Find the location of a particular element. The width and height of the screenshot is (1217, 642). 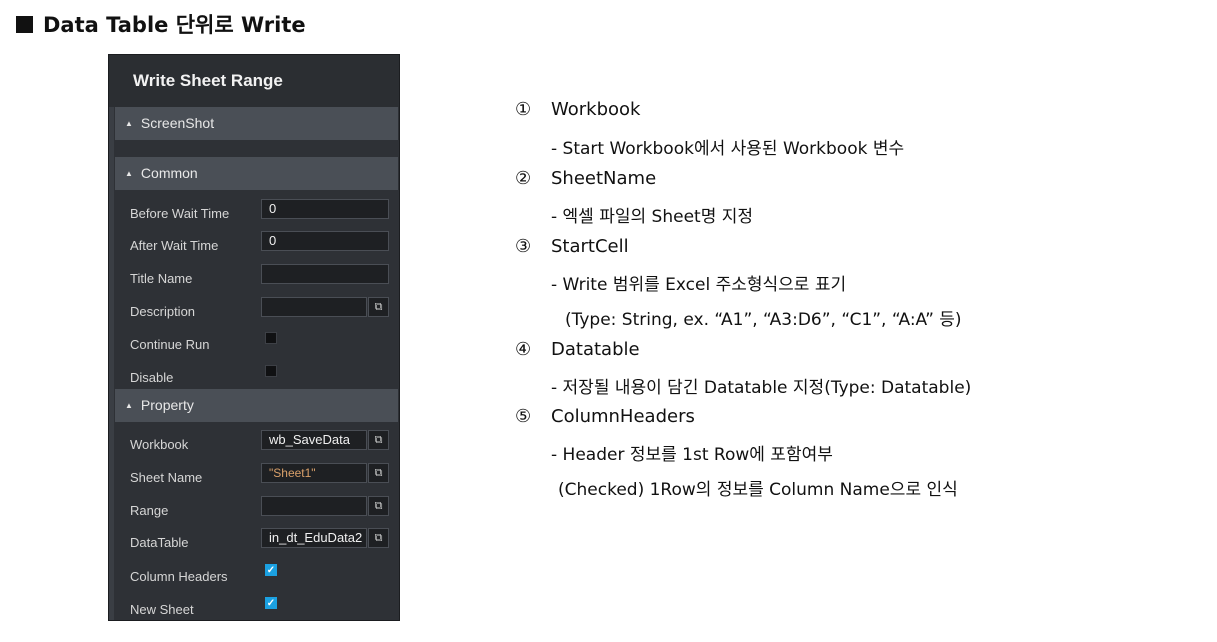

row-title-name: Title Name is located at coordinates (256, 279).